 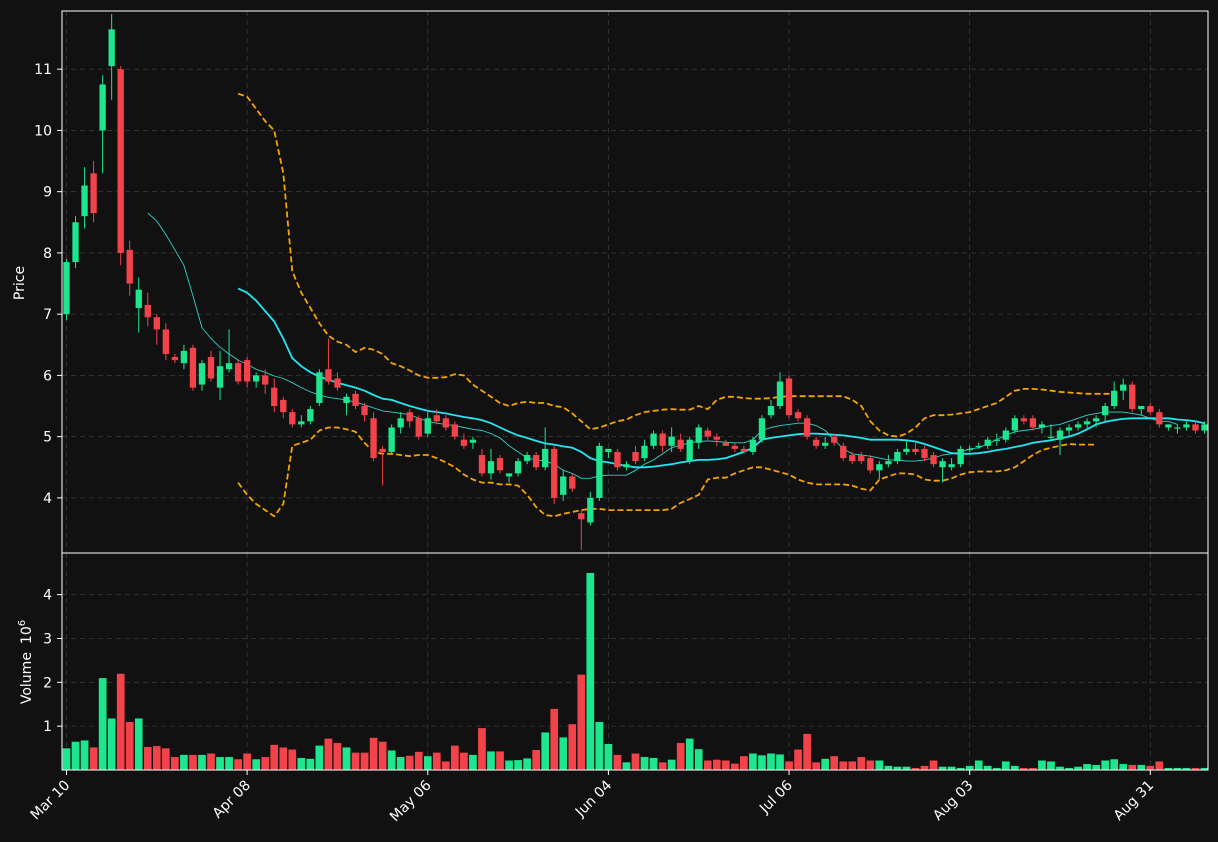 I want to click on price-tick-label: 11, so click(x=43, y=70).